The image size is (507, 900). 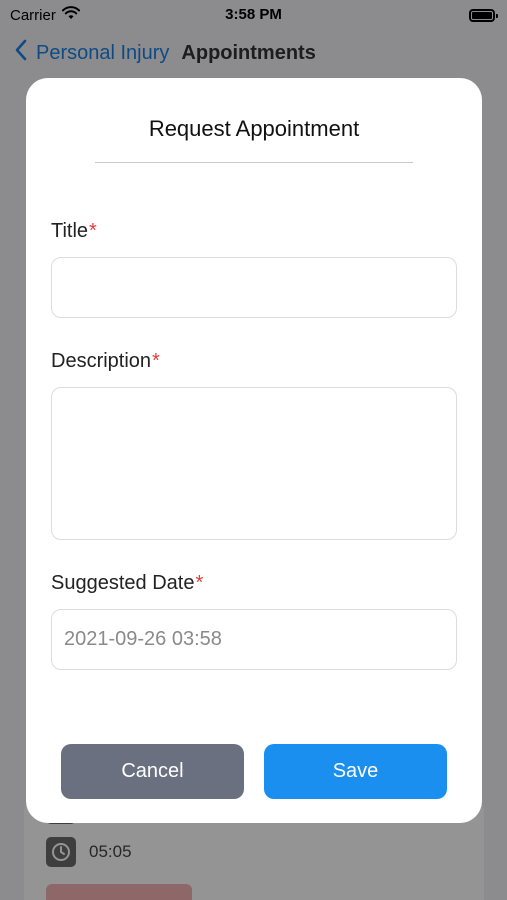 What do you see at coordinates (123, 583) in the screenshot?
I see `suggested-date-label-text: Suggested Date` at bounding box center [123, 583].